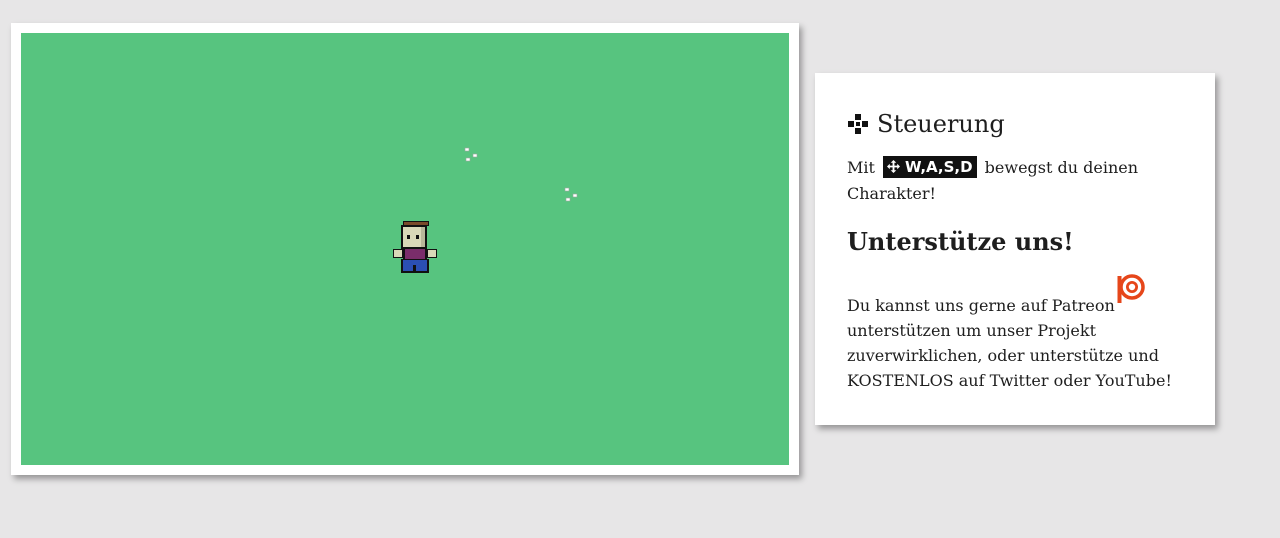 Image resolution: width=1280 pixels, height=538 pixels. Describe the element at coordinates (981, 305) in the screenshot. I see `support-text-before: Du kannst uns gerne auf Patreon` at that location.